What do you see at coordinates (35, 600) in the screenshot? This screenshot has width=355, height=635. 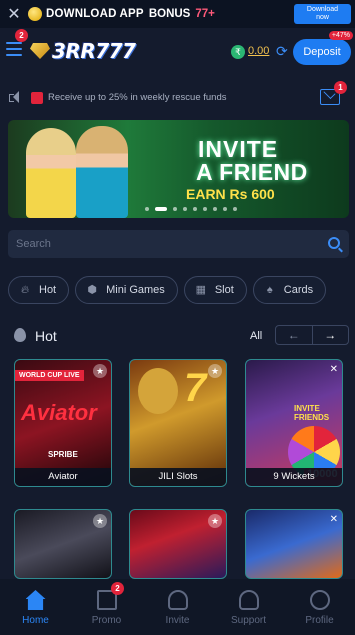 I see `home-icon` at bounding box center [35, 600].